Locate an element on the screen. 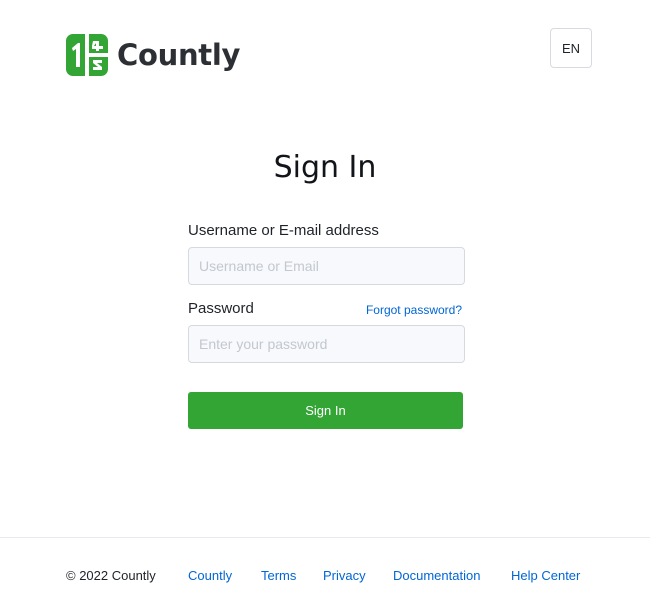 The width and height of the screenshot is (650, 613). username-label: Username or E-mail address is located at coordinates (283, 230).